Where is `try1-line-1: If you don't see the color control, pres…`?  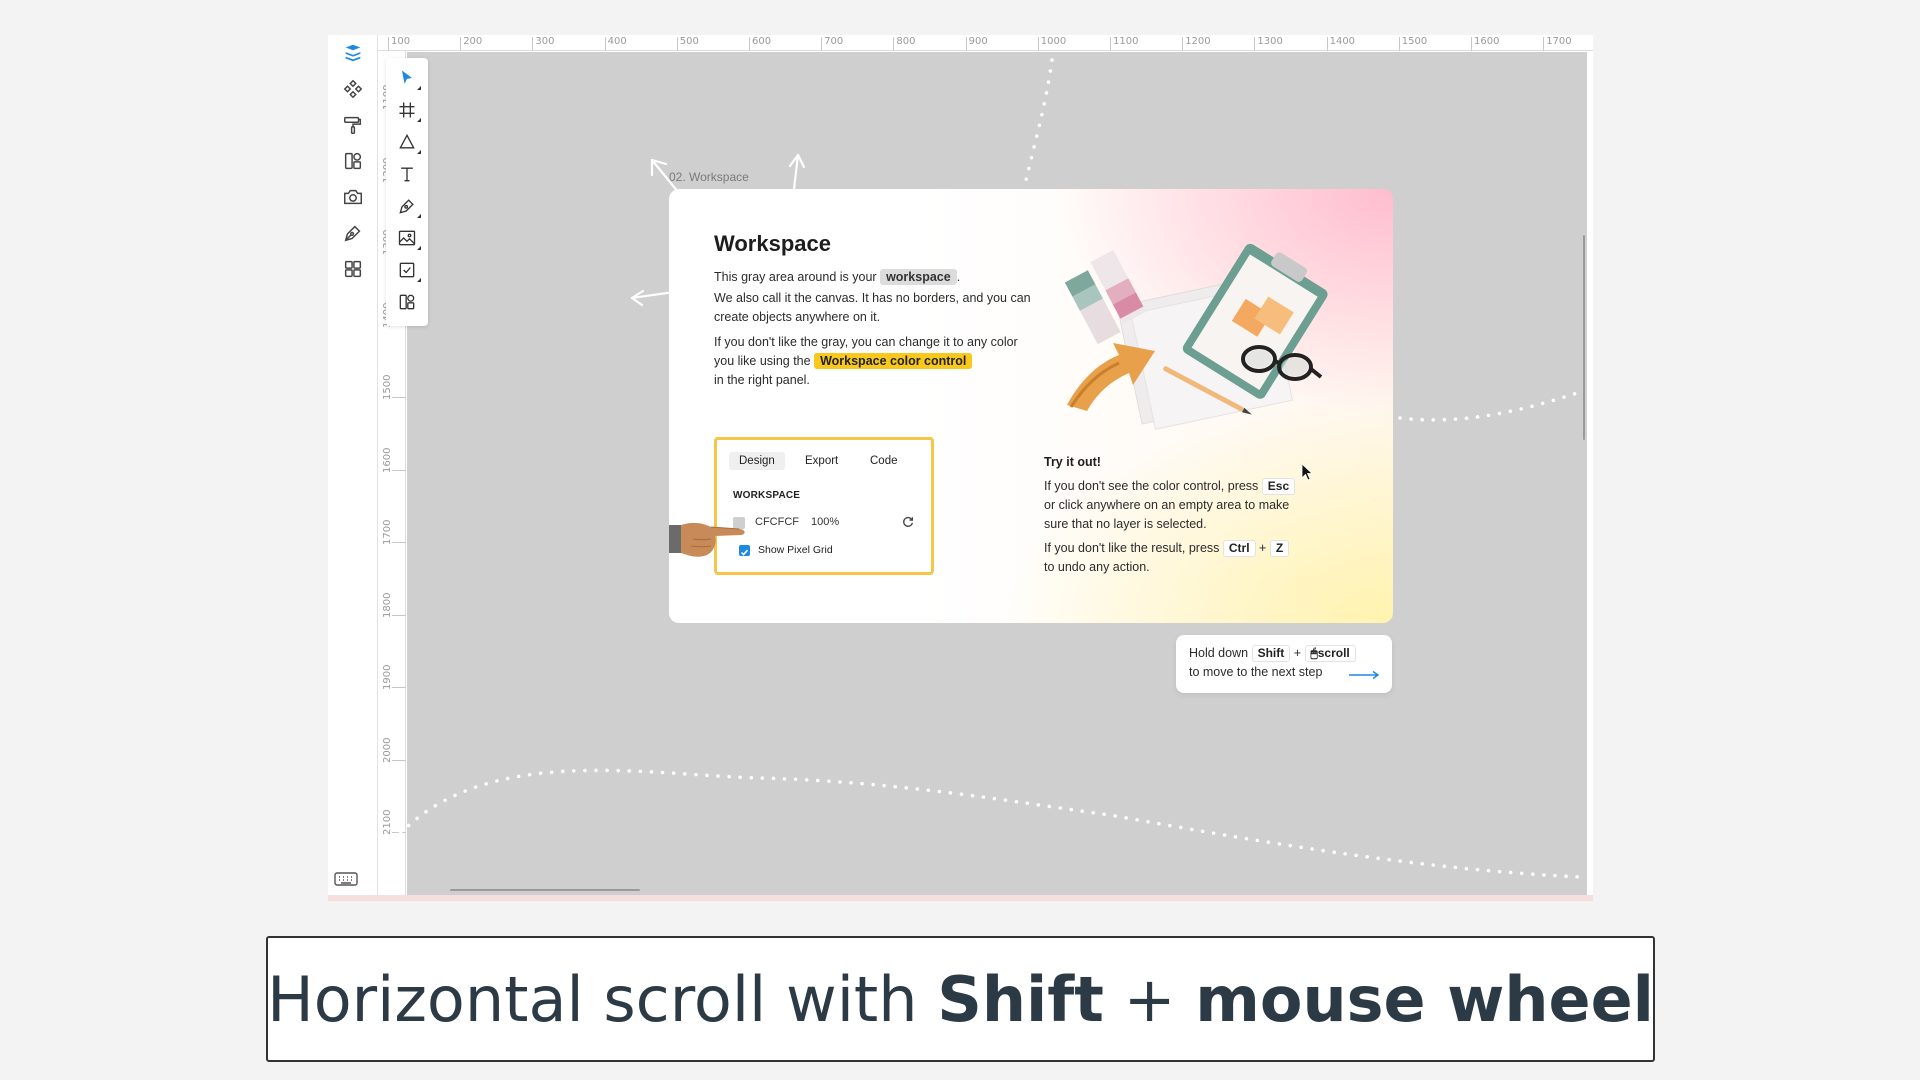
try1-line-1: If you don't see the color control, pres… is located at coordinates (1170, 486).